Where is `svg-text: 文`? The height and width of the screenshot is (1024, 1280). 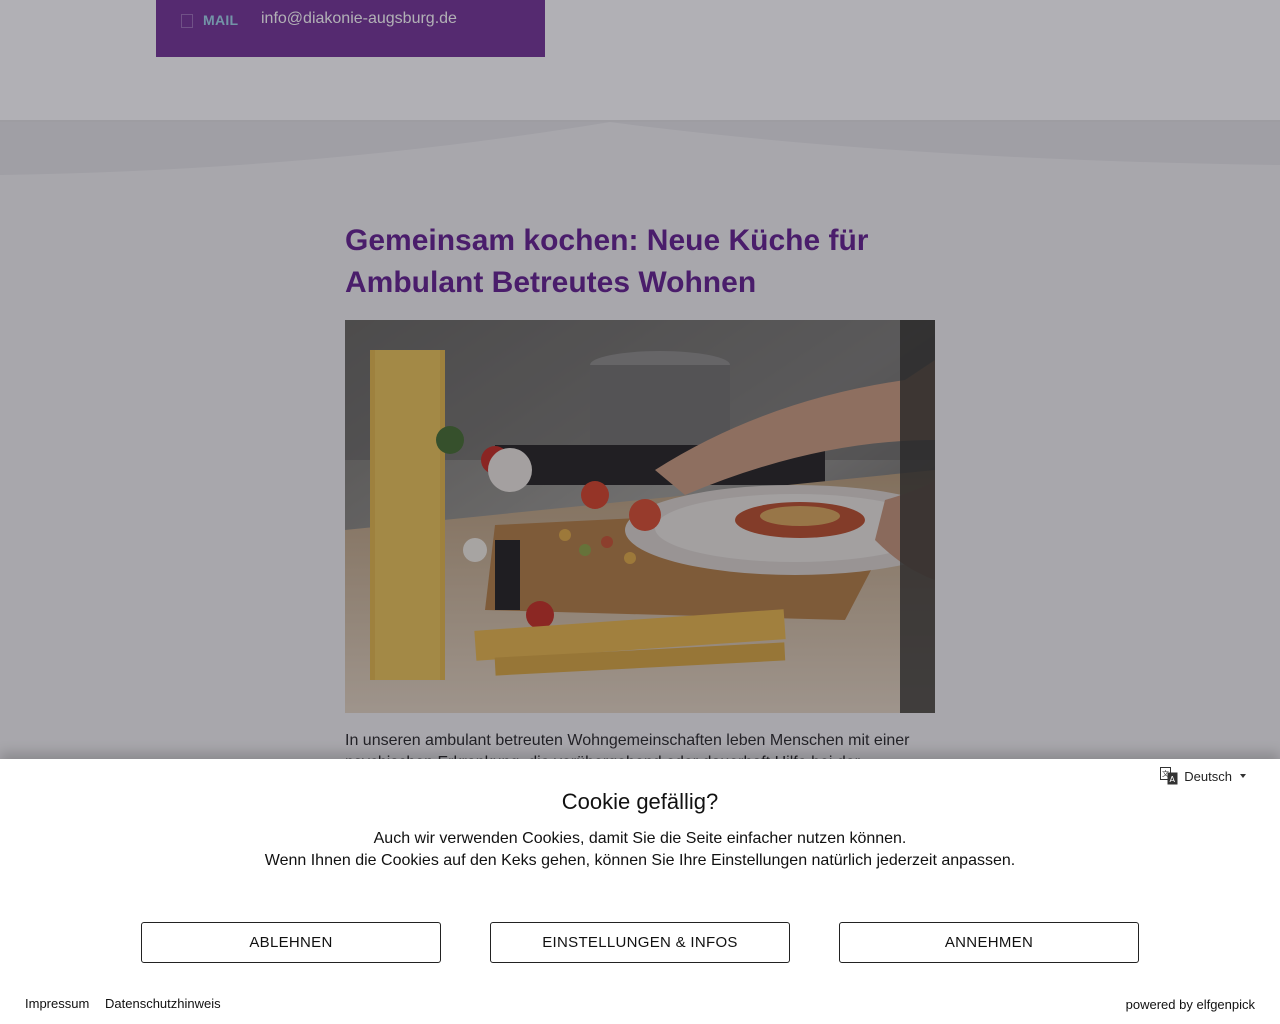 svg-text: 文 is located at coordinates (1165, 773).